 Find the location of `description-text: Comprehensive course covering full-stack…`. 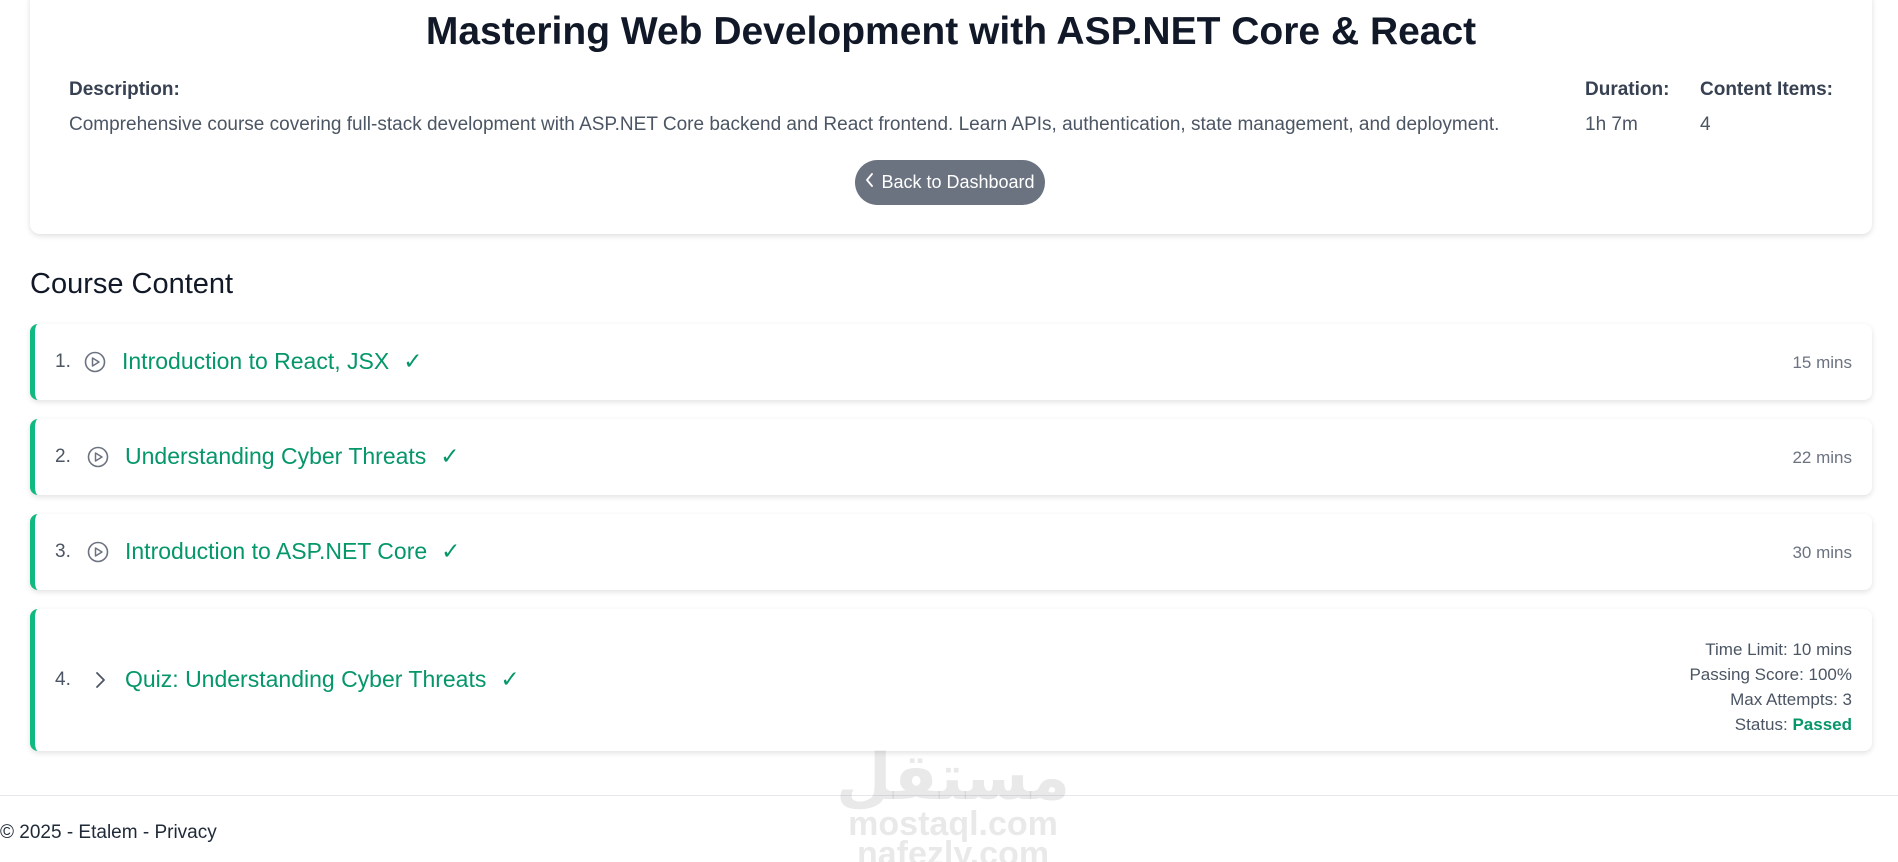

description-text: Comprehensive course covering full-stack… is located at coordinates (784, 124).